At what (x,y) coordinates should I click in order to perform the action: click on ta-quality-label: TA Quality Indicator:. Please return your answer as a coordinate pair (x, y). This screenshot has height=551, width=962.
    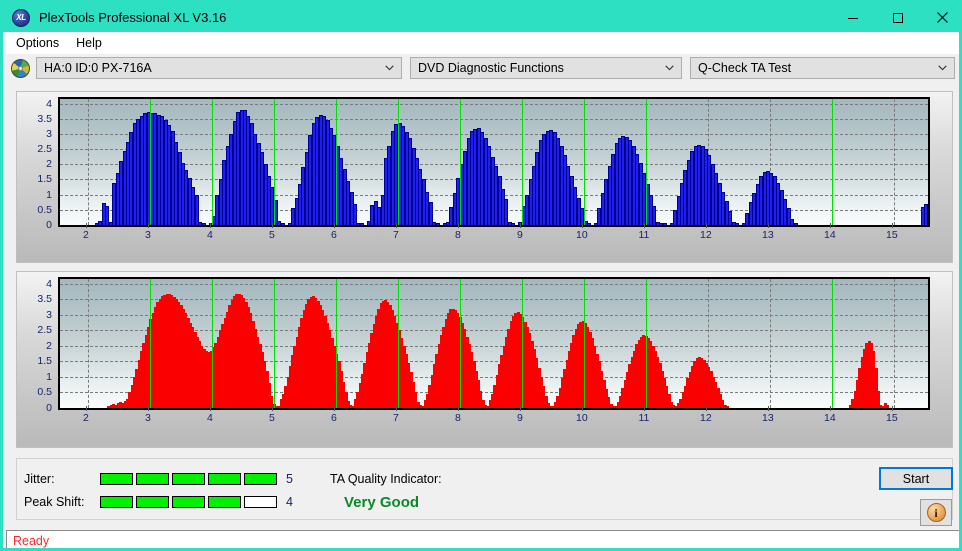
    Looking at the image, I should click on (386, 479).